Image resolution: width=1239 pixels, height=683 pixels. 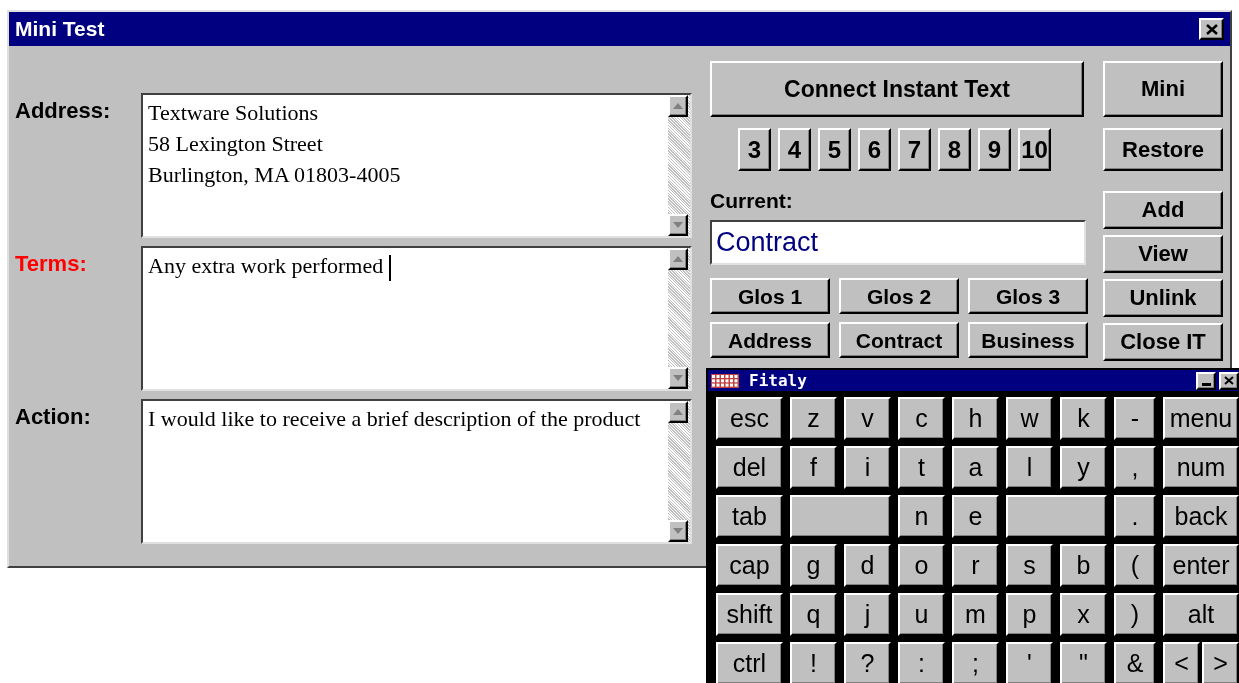 What do you see at coordinates (975, 467) in the screenshot?
I see `keyboard-key: a` at bounding box center [975, 467].